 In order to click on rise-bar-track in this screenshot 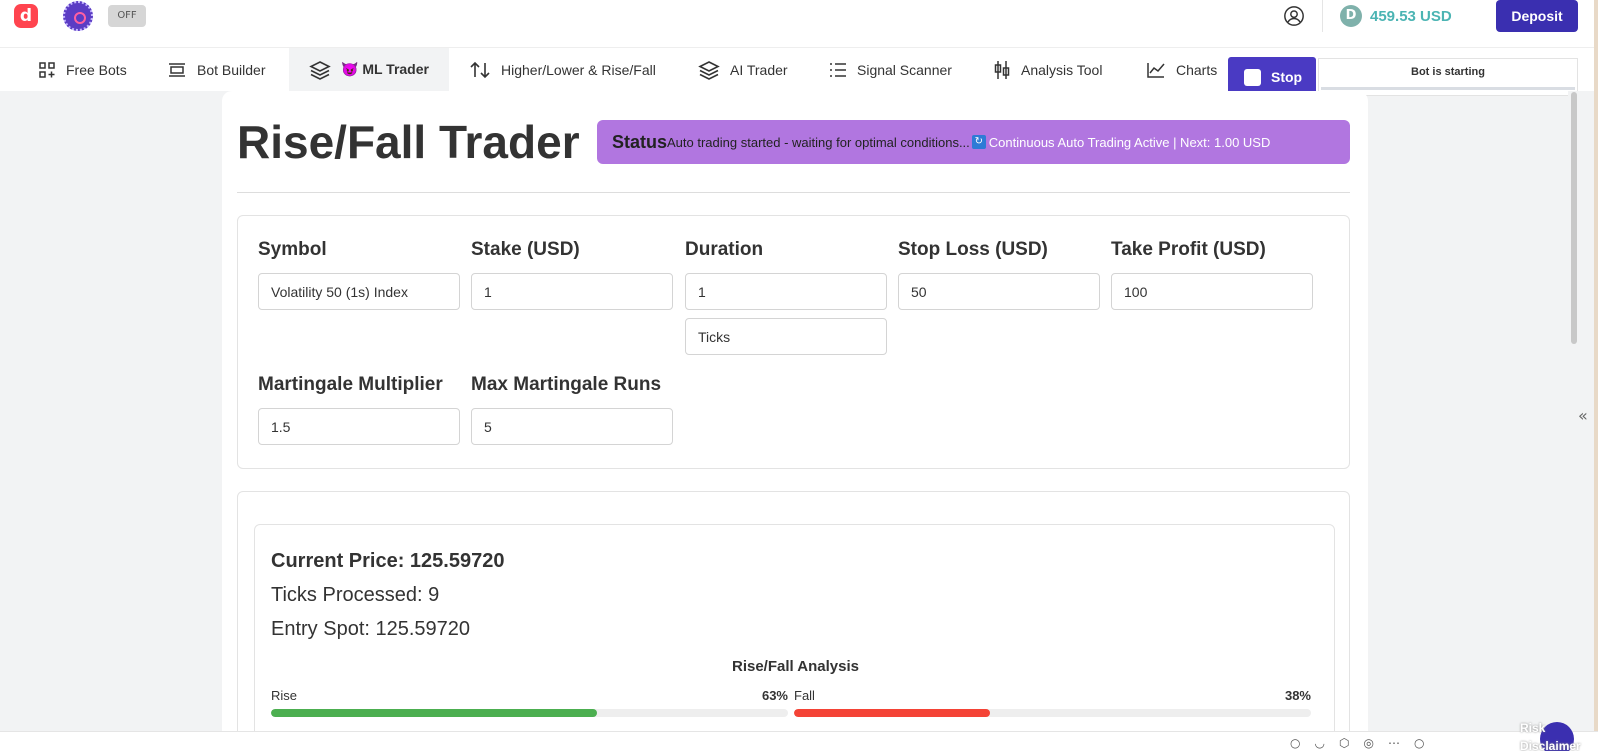, I will do `click(529, 713)`.